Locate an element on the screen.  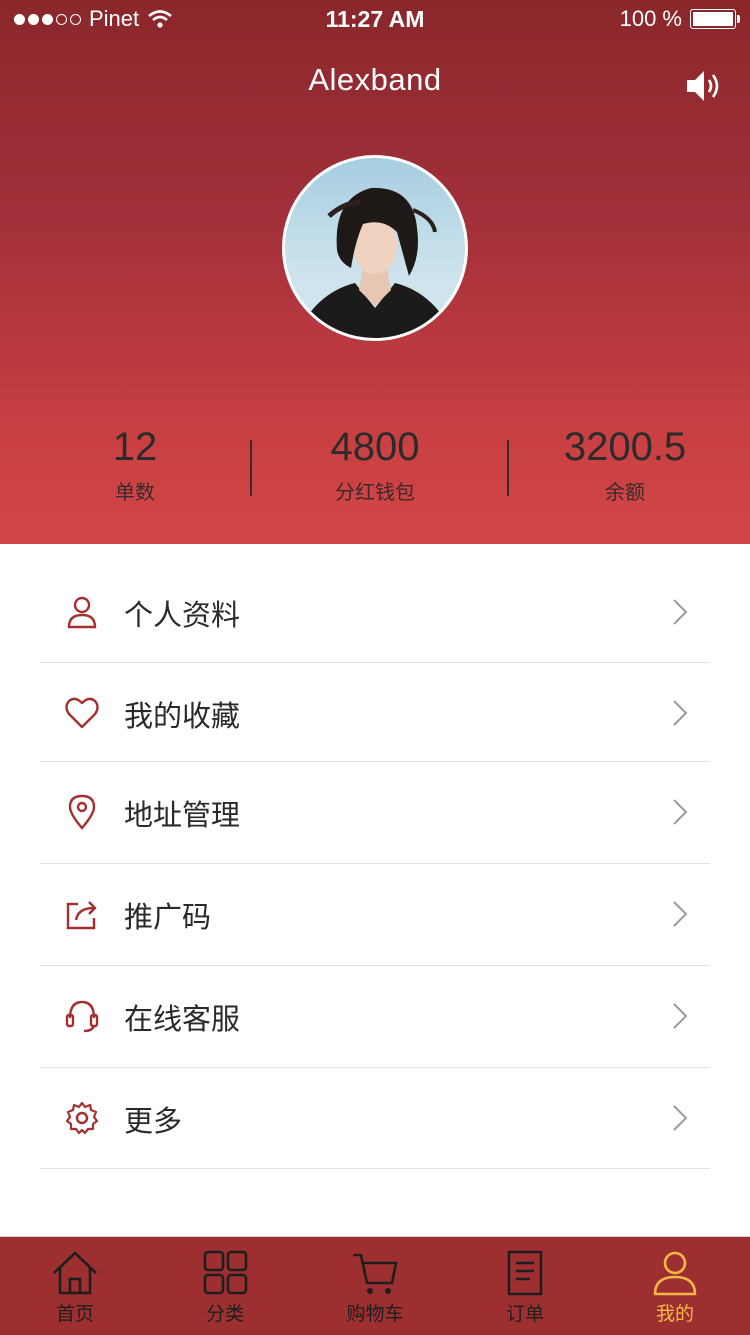
menu-label: 更多 is located at coordinates (153, 1122).